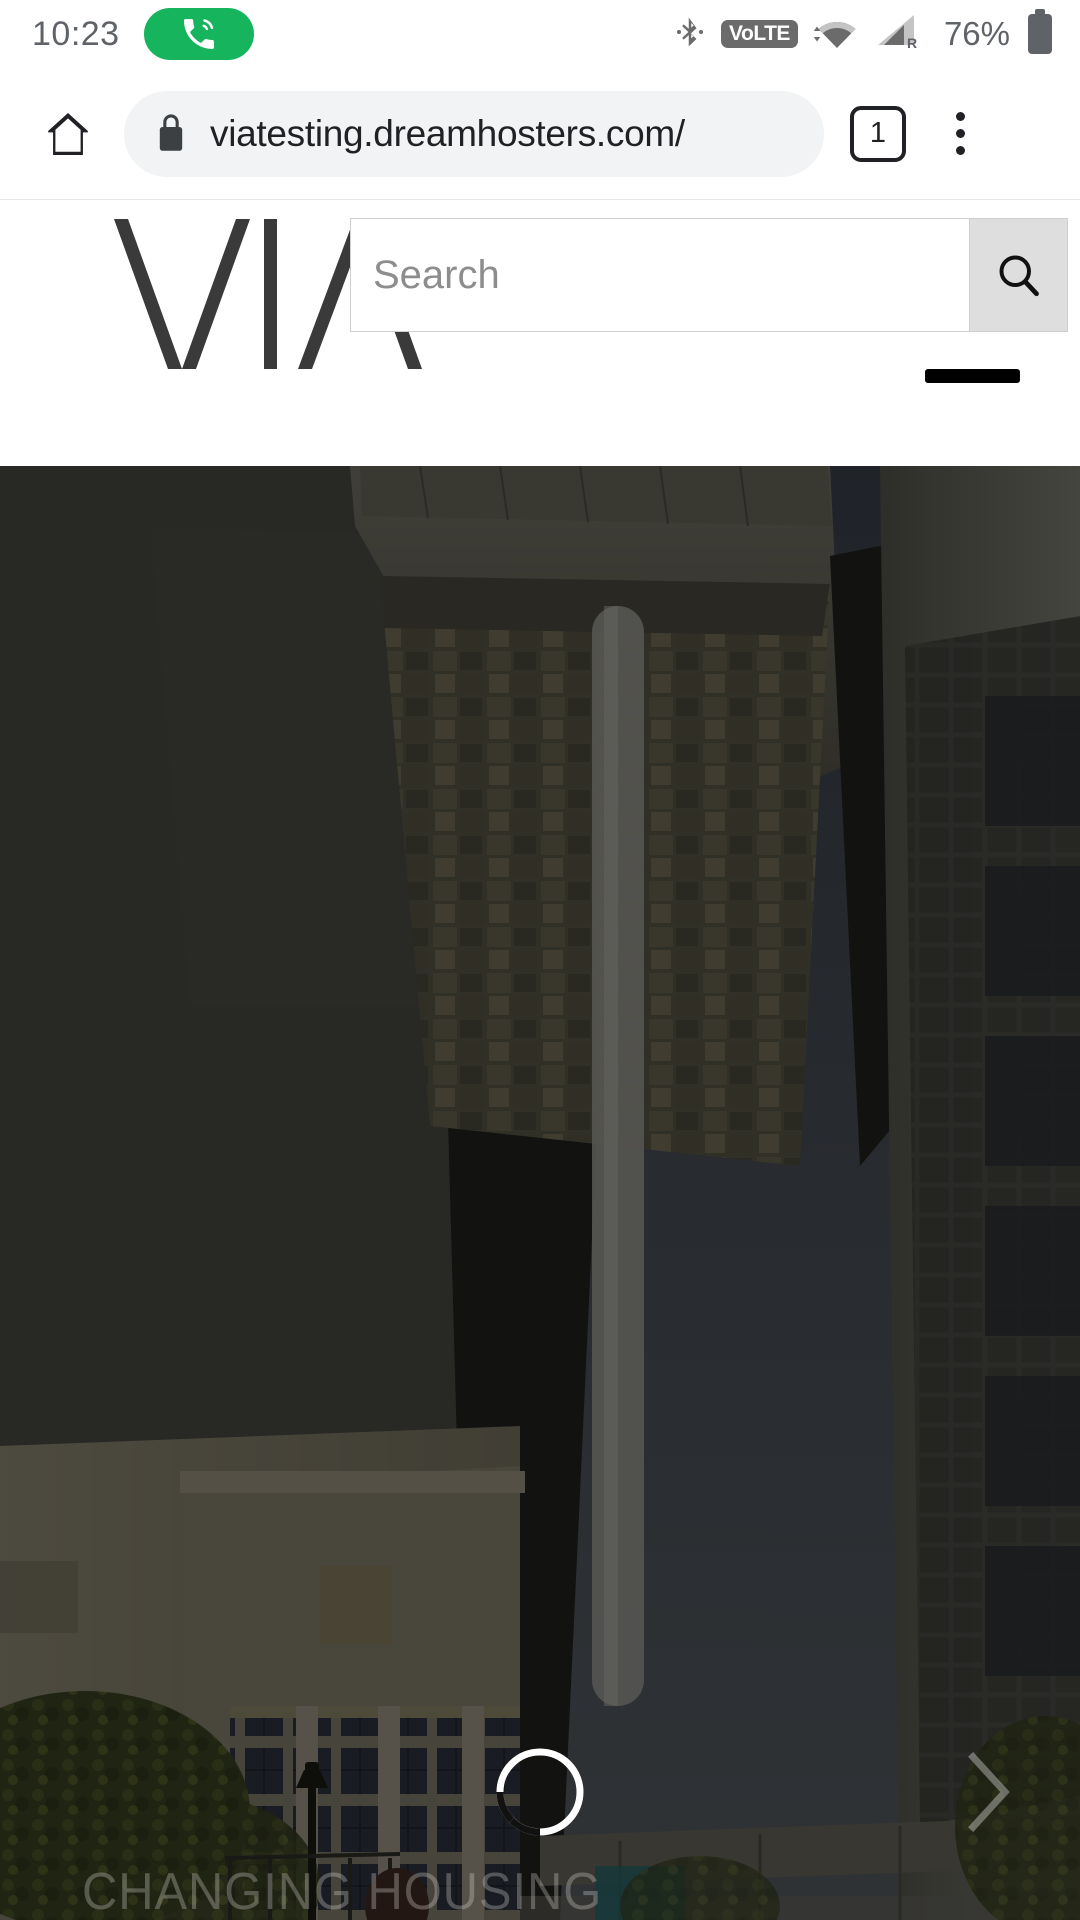  What do you see at coordinates (540, 333) in the screenshot?
I see `site-header` at bounding box center [540, 333].